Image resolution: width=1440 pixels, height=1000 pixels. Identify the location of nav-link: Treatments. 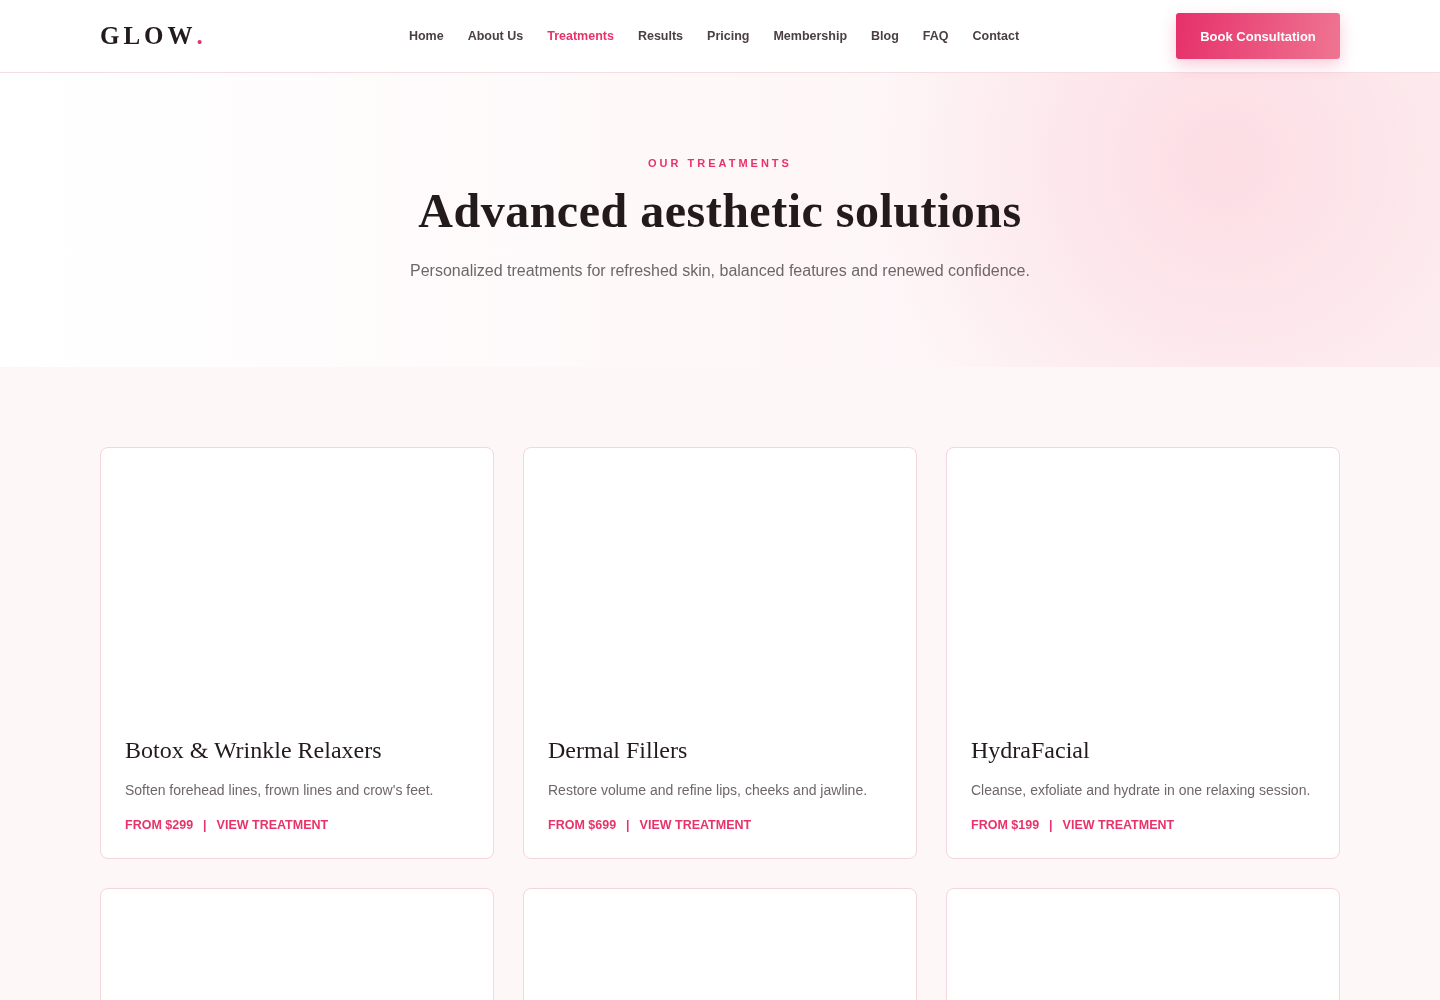
(580, 36).